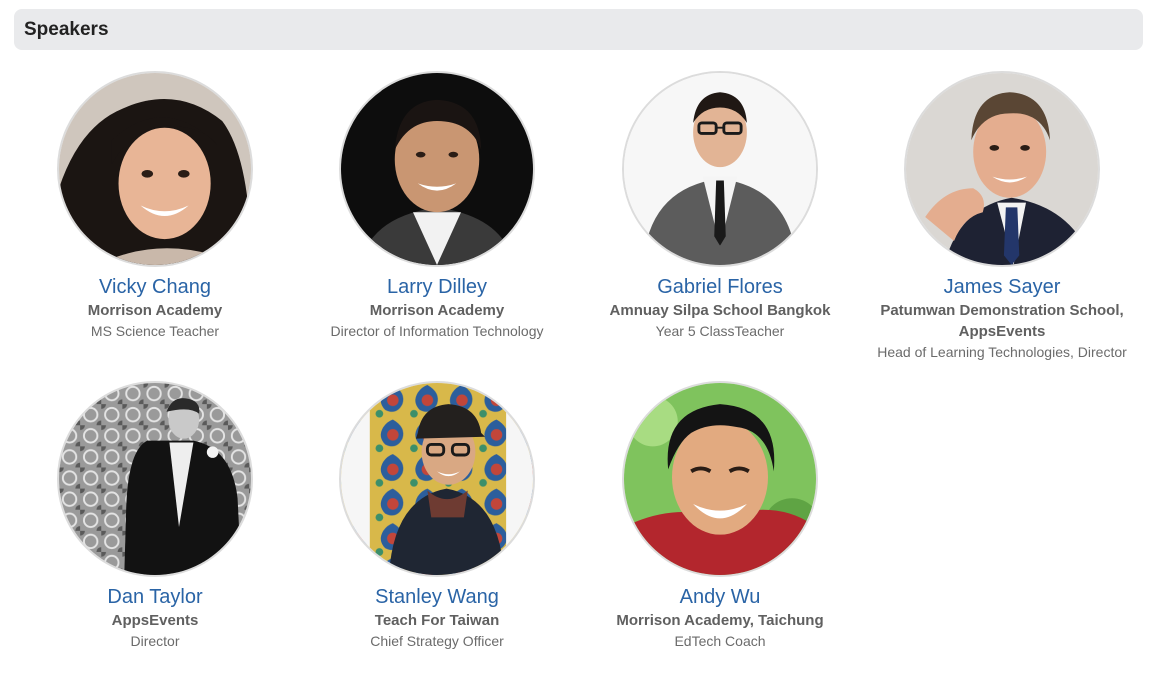  I want to click on speaker-card: Dan Taylor AppsEvents Director, so click(155, 516).